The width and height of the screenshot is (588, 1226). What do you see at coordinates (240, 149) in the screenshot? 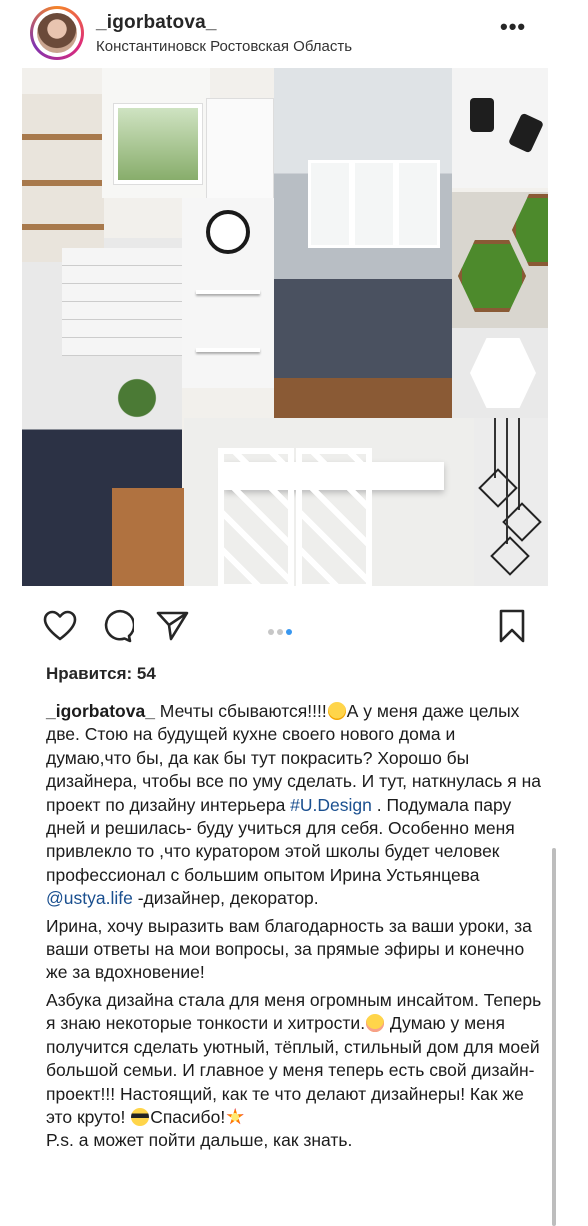
I see `collage-tile-cabinet` at bounding box center [240, 149].